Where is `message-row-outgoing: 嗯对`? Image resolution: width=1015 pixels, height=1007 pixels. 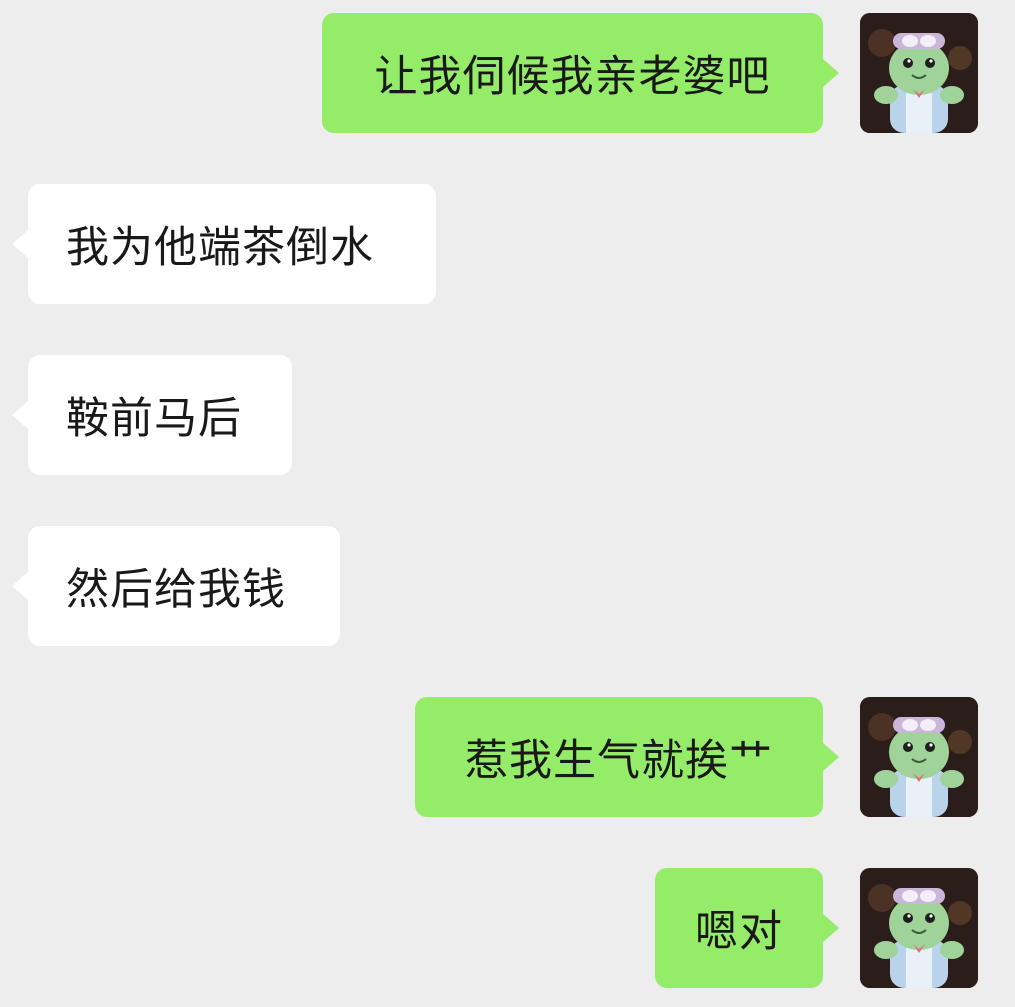
message-row-outgoing: 嗯对 is located at coordinates (507, 928).